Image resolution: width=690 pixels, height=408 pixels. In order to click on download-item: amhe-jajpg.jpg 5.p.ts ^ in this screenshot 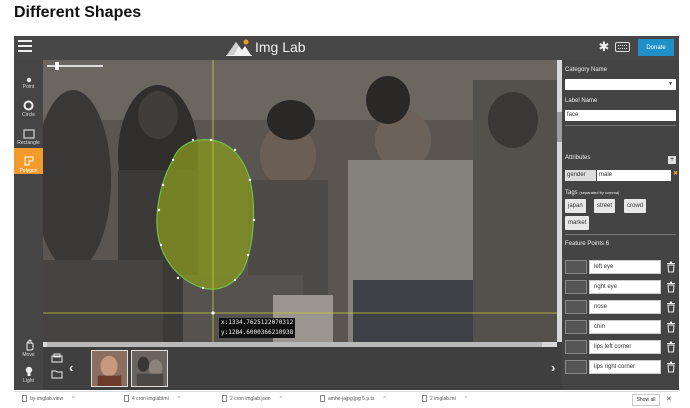, I will do `click(353, 398)`.